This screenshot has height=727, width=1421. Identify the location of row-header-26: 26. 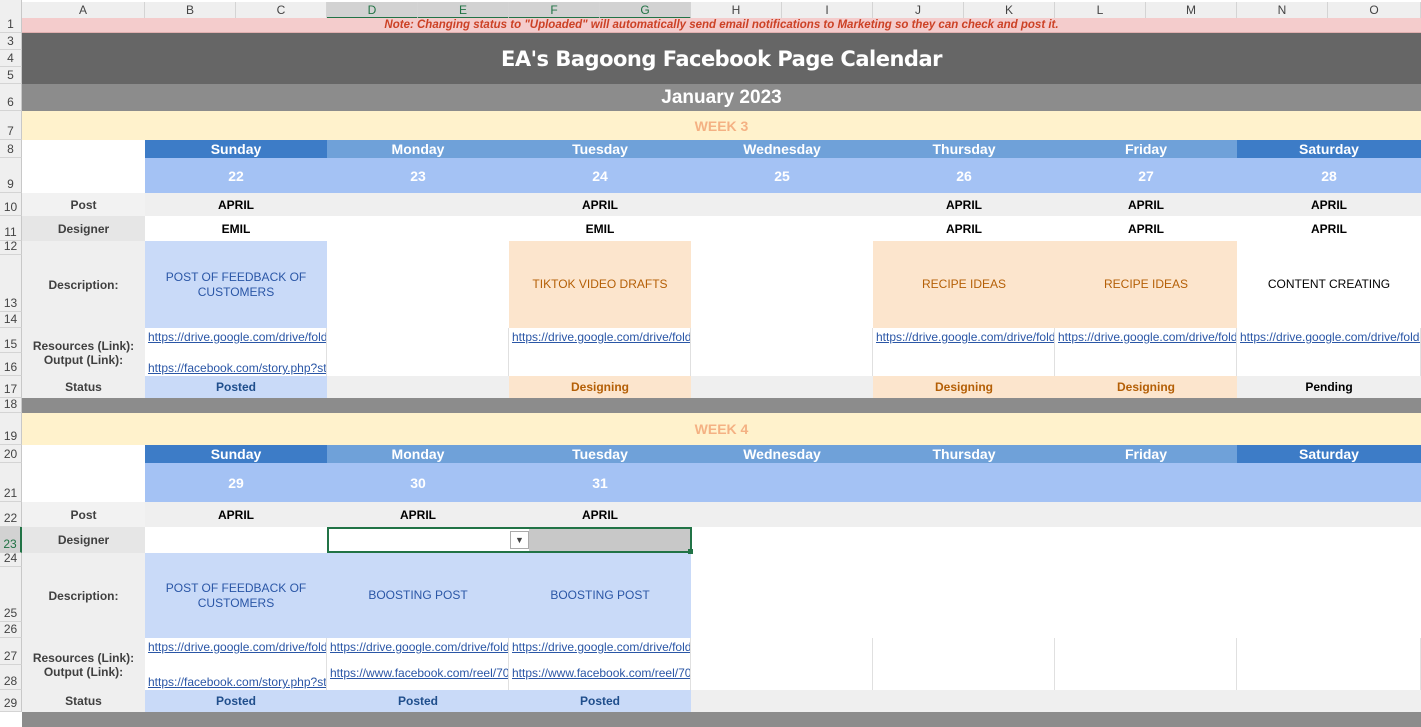
(11, 630).